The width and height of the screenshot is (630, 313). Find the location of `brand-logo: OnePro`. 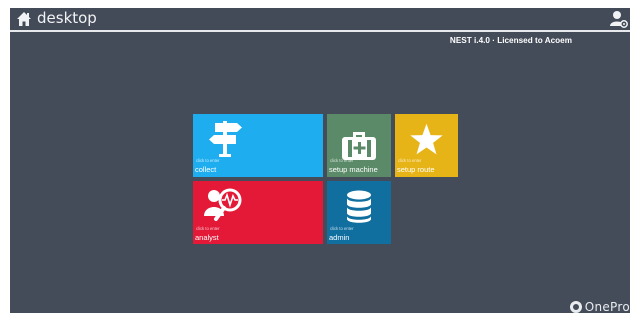

brand-logo: OnePro is located at coordinates (599, 306).